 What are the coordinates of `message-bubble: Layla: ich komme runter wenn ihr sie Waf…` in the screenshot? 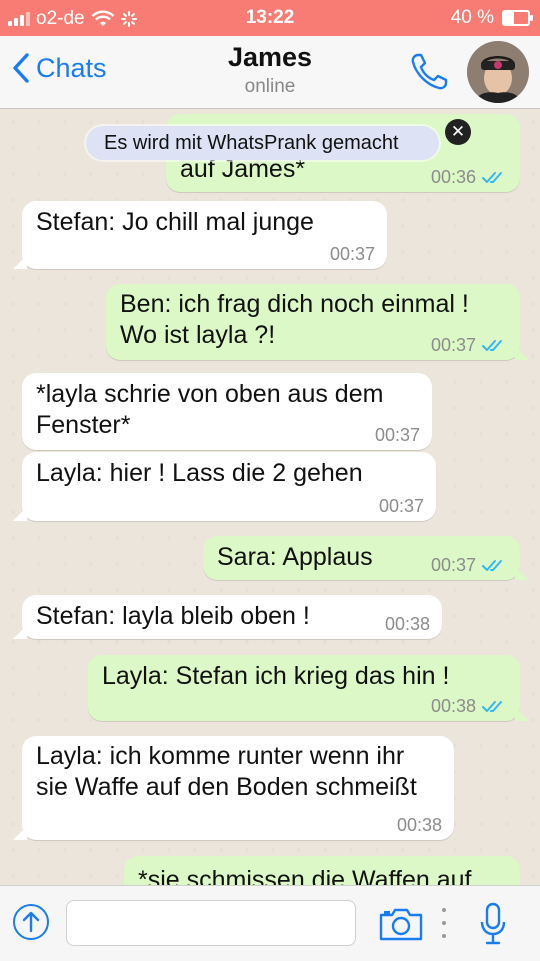 It's located at (233, 788).